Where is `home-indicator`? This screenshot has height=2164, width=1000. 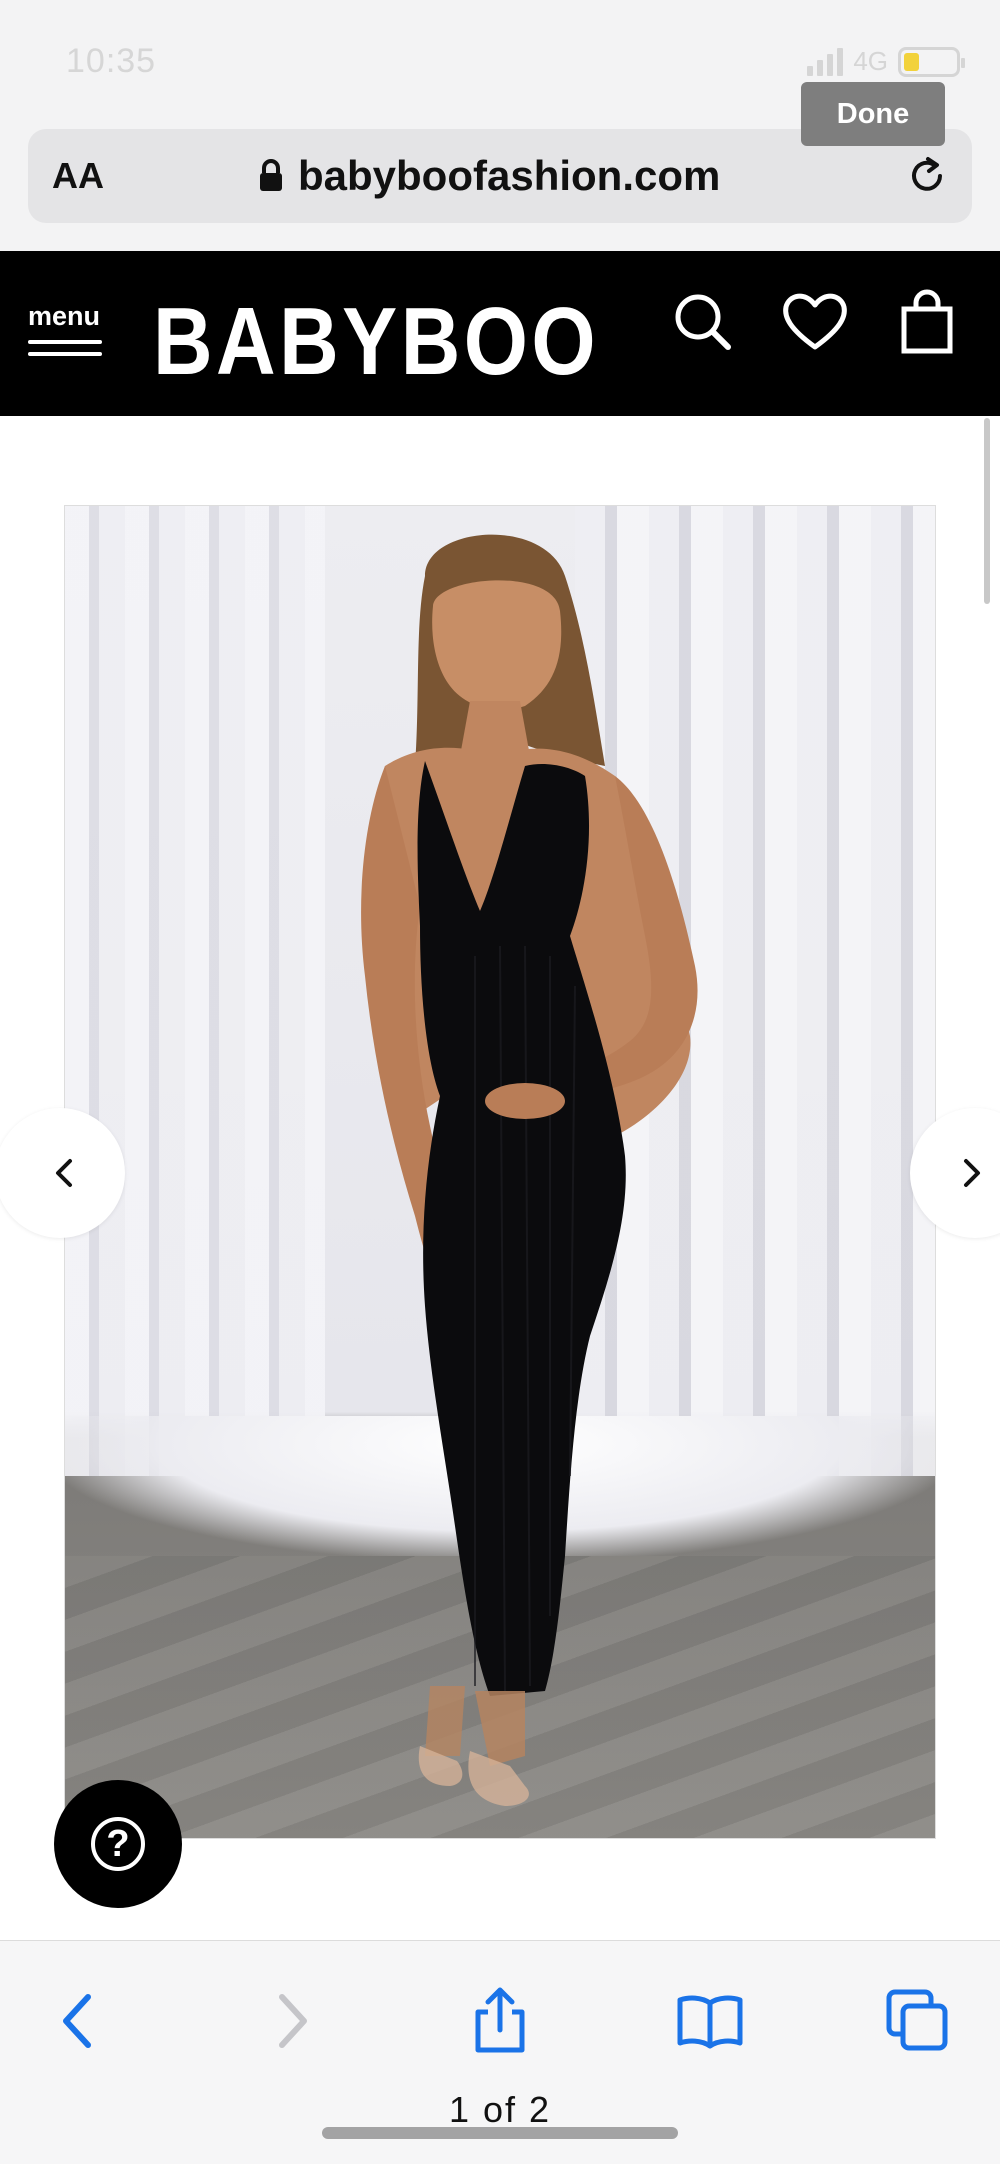
home-indicator is located at coordinates (500, 2133).